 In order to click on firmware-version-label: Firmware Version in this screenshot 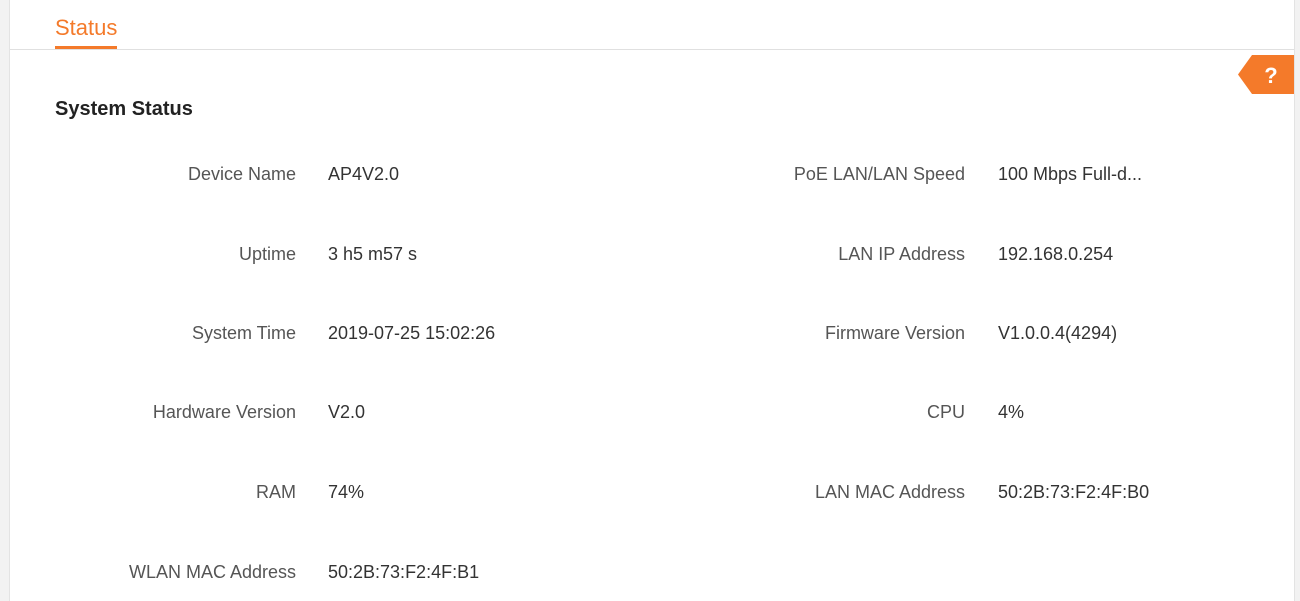, I will do `click(894, 333)`.